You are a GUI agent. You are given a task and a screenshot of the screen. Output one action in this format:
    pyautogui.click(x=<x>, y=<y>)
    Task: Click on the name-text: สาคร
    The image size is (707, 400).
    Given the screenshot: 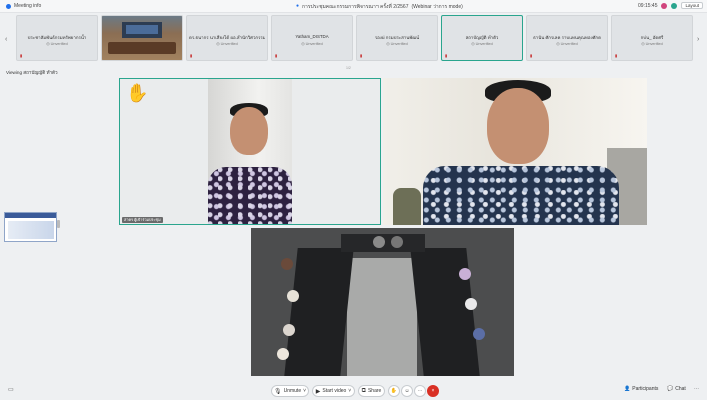 What is the action you would take?
    pyautogui.click(x=129, y=220)
    